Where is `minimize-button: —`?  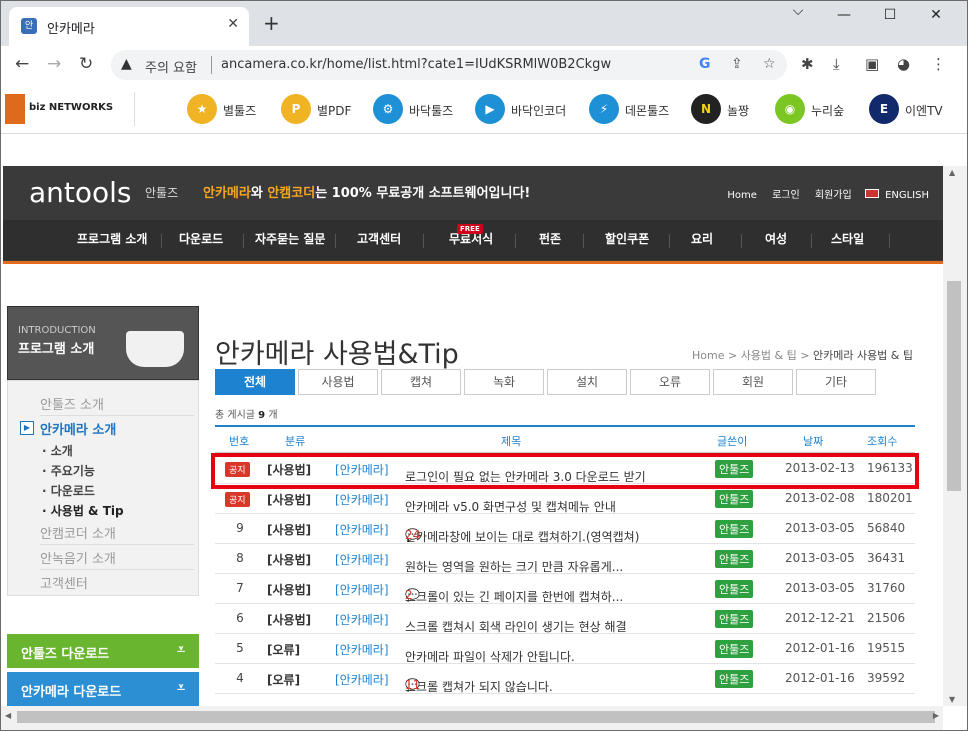
minimize-button: — is located at coordinates (844, 15).